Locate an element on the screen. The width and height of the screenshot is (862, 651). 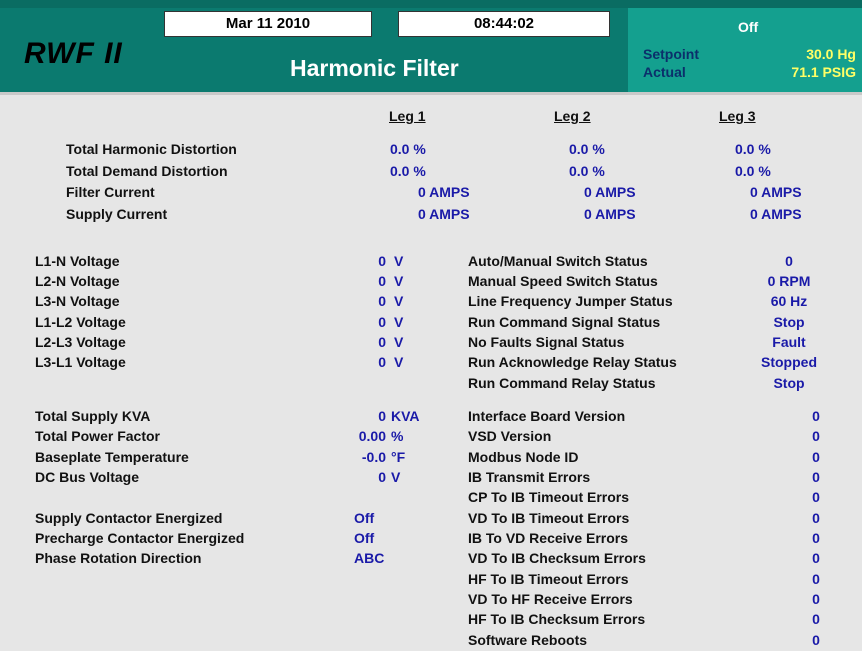
board-label: VD To IB Checksum Errors is located at coordinates (557, 558).